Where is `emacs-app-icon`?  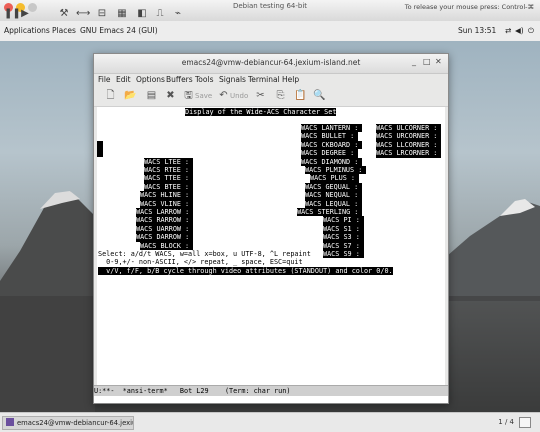 emacs-app-icon is located at coordinates (10, 422).